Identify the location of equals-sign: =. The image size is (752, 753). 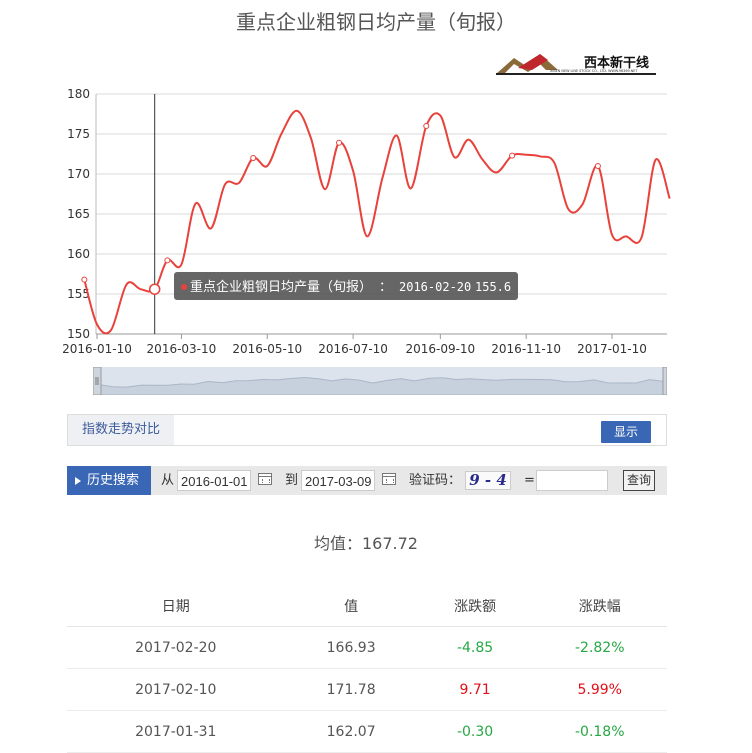
(529, 480).